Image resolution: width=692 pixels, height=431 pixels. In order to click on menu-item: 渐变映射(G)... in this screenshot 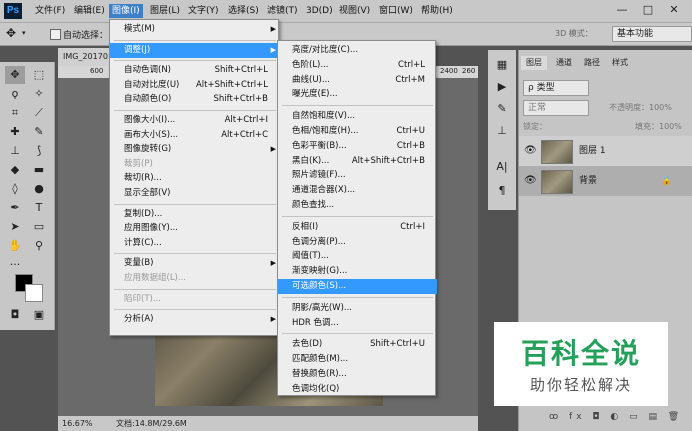, I will do `click(357, 271)`.